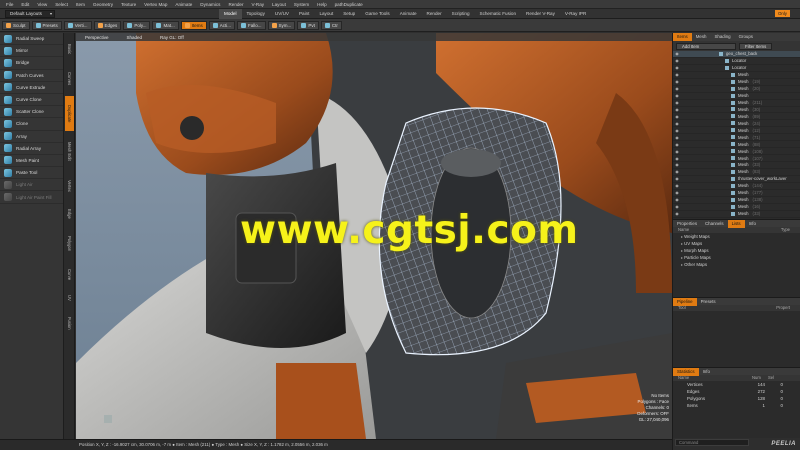 This screenshot has width=800, height=450. Describe the element at coordinates (230, 14) in the screenshot. I see `layout-tab-model: Model` at that location.